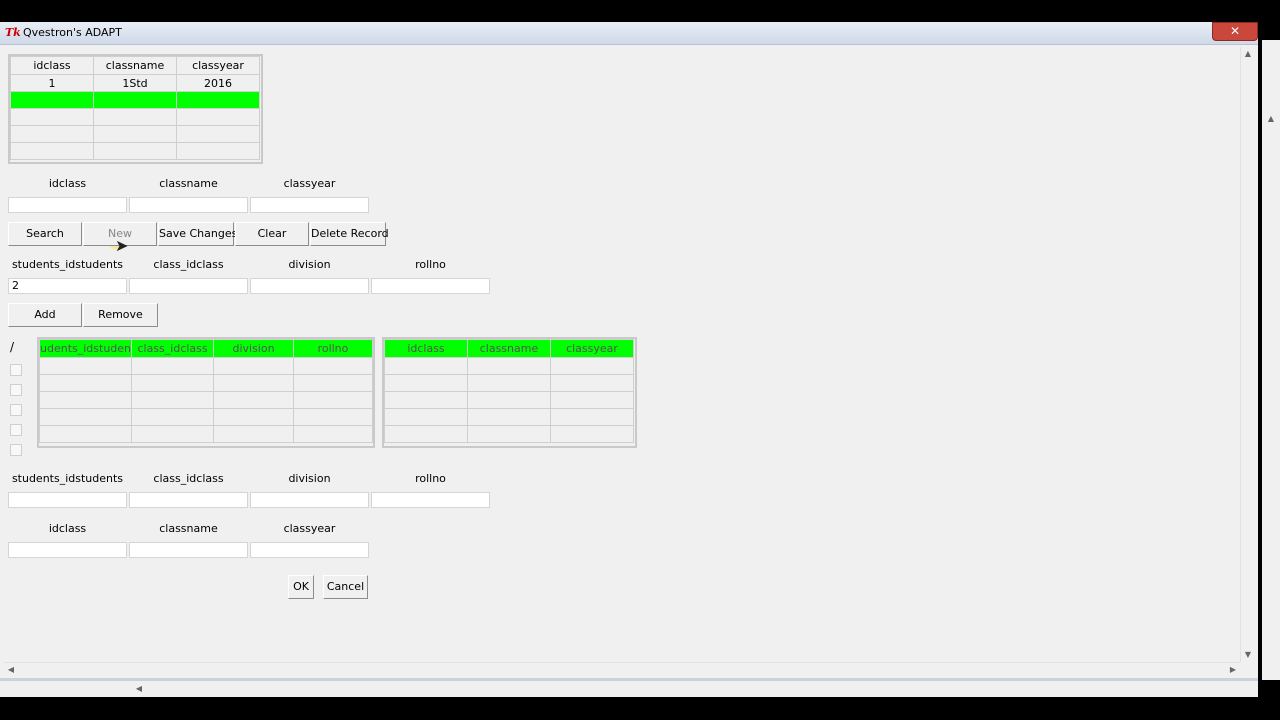  What do you see at coordinates (218, 83) in the screenshot?
I see `table-cell: 2016` at bounding box center [218, 83].